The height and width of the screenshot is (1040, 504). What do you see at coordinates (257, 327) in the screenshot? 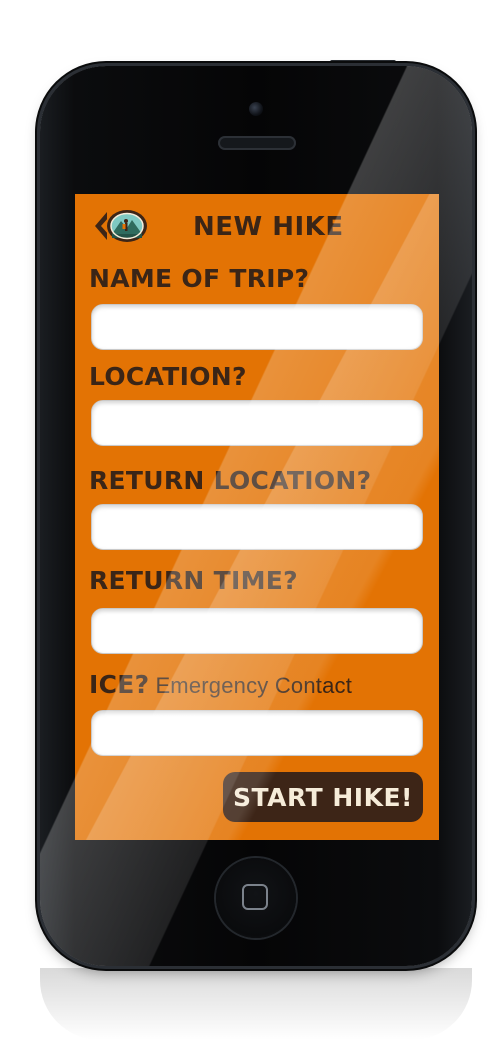
I see `trip-name-input` at bounding box center [257, 327].